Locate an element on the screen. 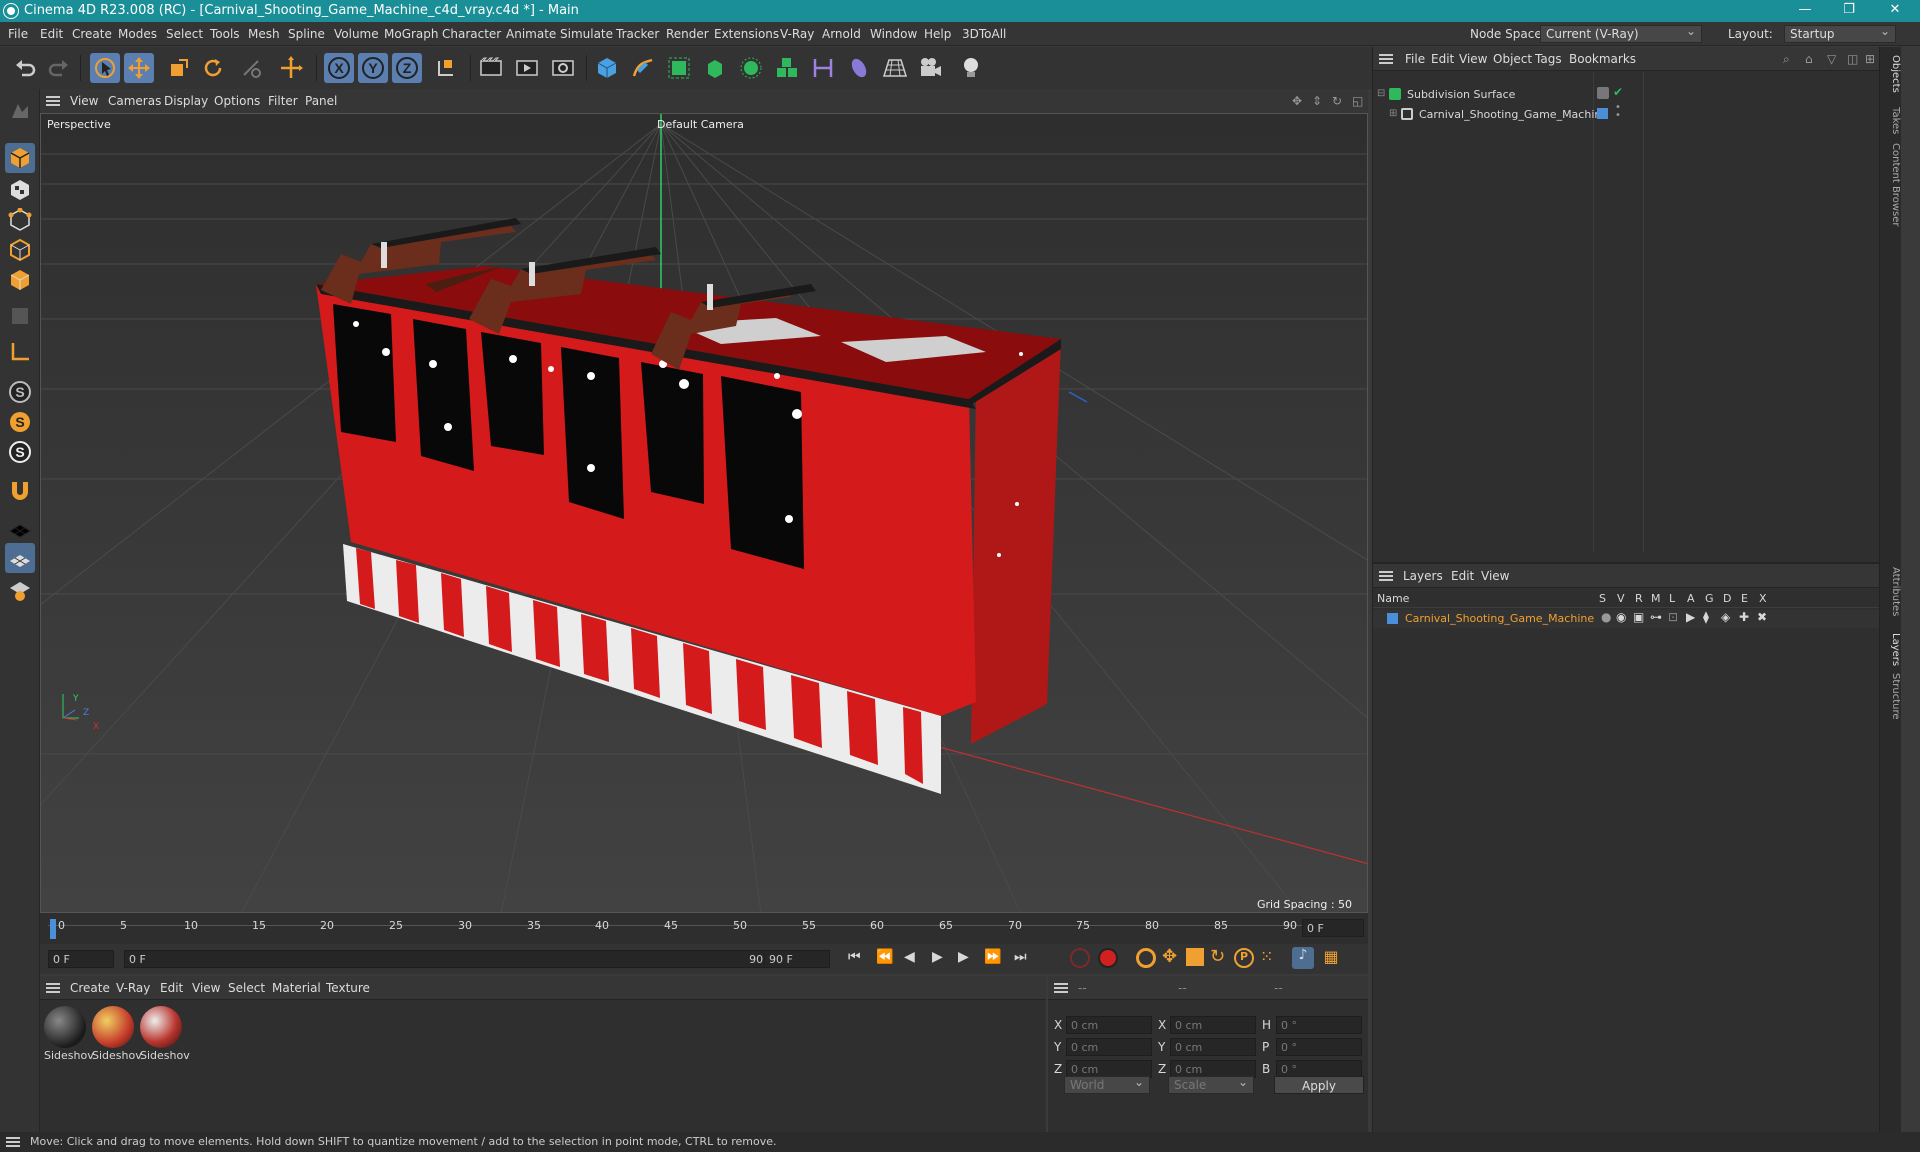 This screenshot has height=1152, width=1920. collapse-icon: ⊟ is located at coordinates (1381, 93).